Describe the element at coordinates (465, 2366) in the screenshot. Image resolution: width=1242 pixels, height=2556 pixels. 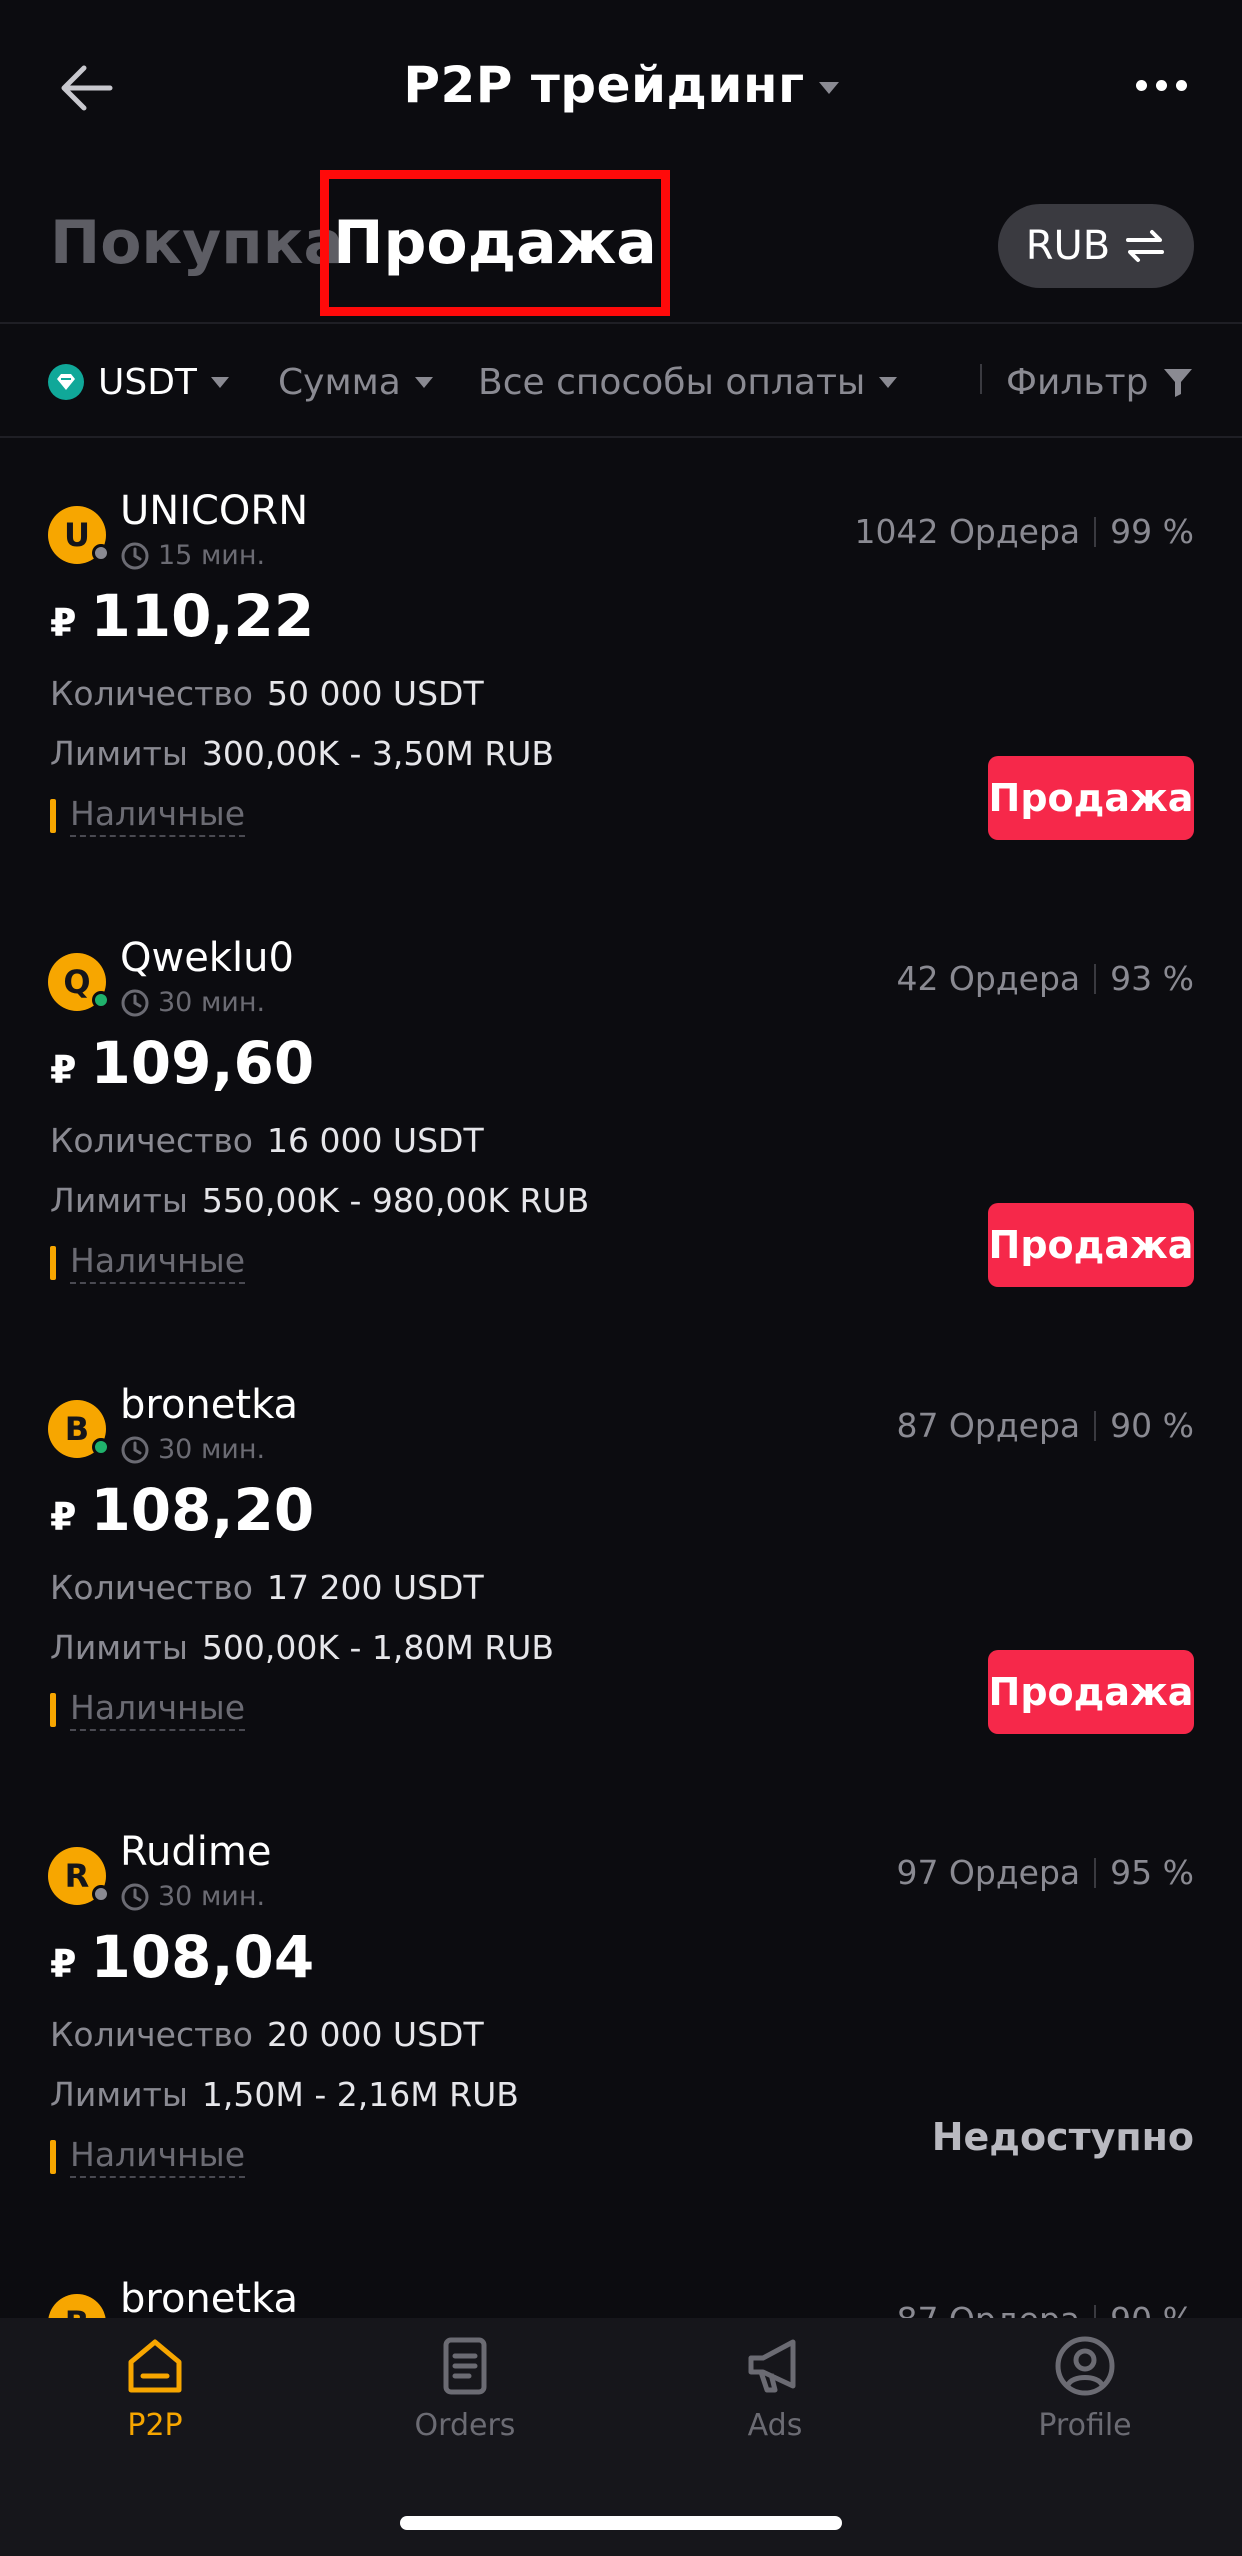
I see `orders-icon` at that location.